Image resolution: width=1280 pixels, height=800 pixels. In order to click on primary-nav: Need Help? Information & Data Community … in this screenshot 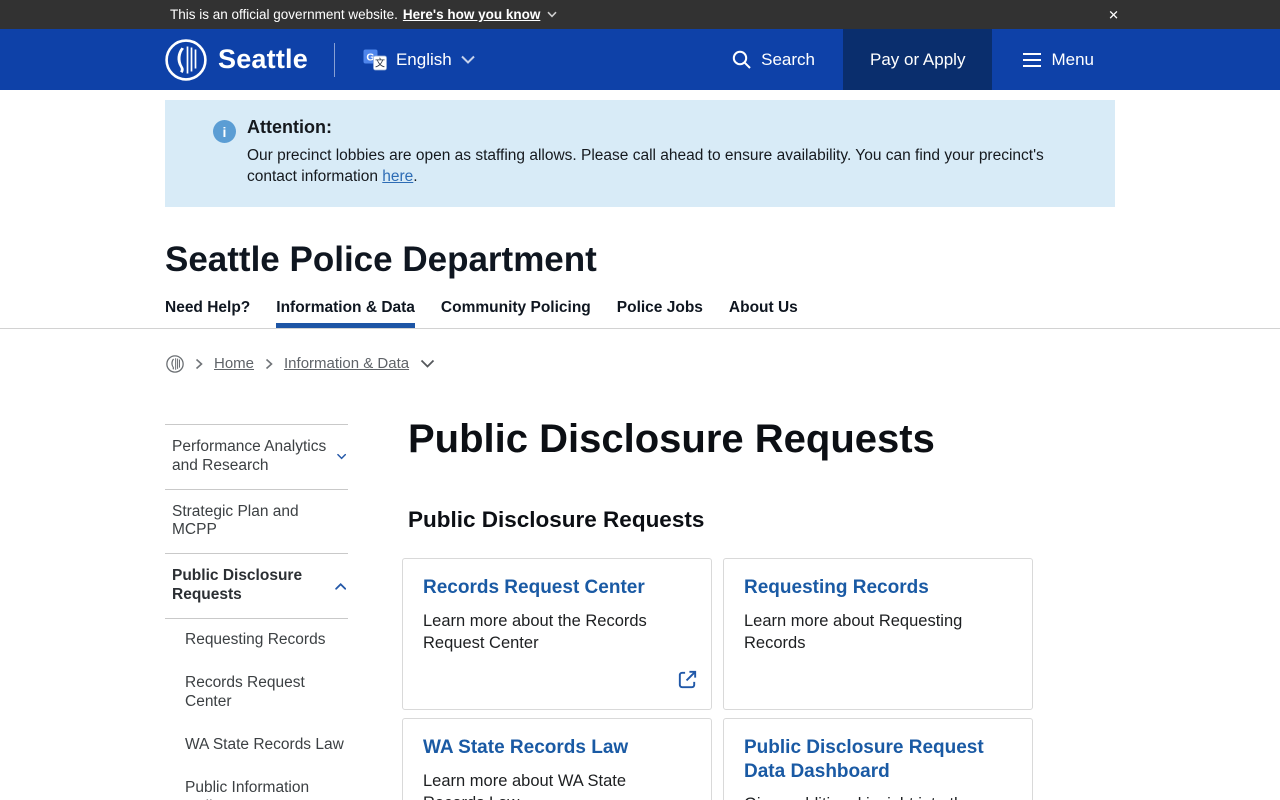, I will do `click(640, 314)`.